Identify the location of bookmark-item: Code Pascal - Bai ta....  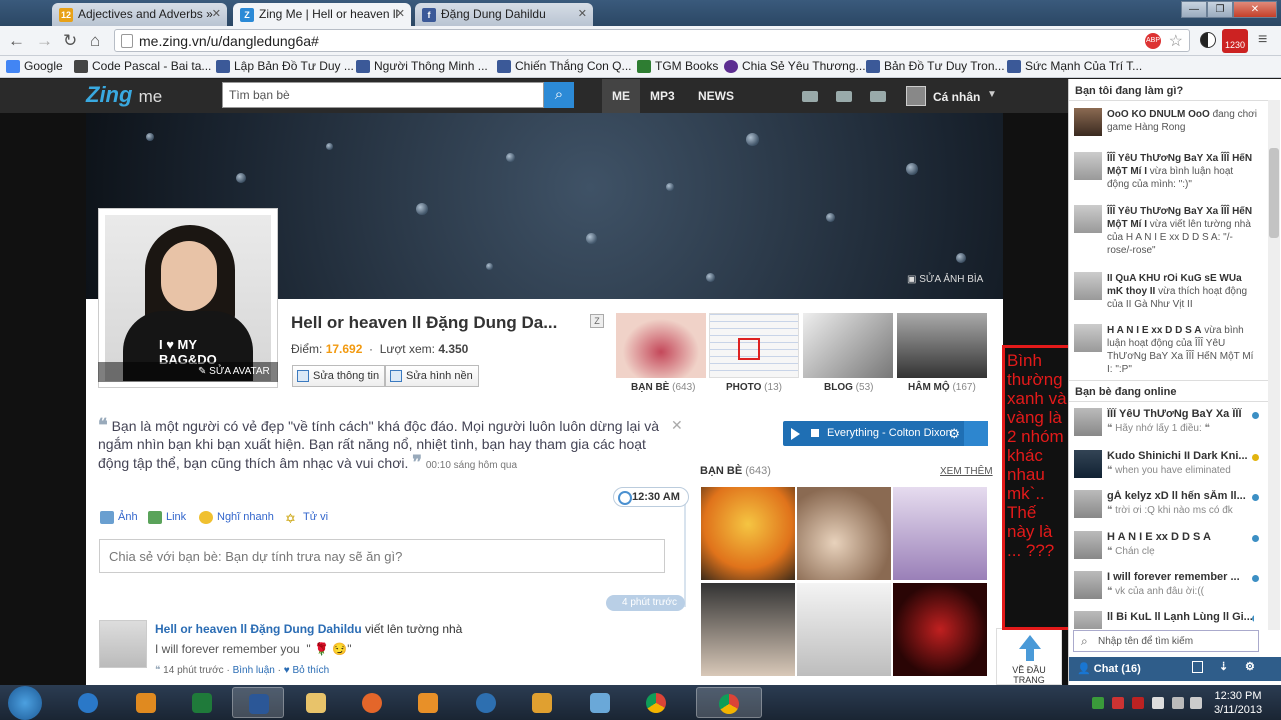
(142, 66).